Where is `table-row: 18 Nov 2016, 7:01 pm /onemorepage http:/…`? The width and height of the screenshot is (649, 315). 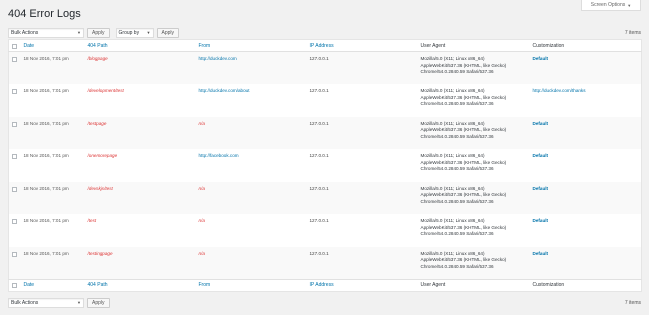 table-row: 18 Nov 2016, 7:01 pm /onemorepage http:/… is located at coordinates (325, 165).